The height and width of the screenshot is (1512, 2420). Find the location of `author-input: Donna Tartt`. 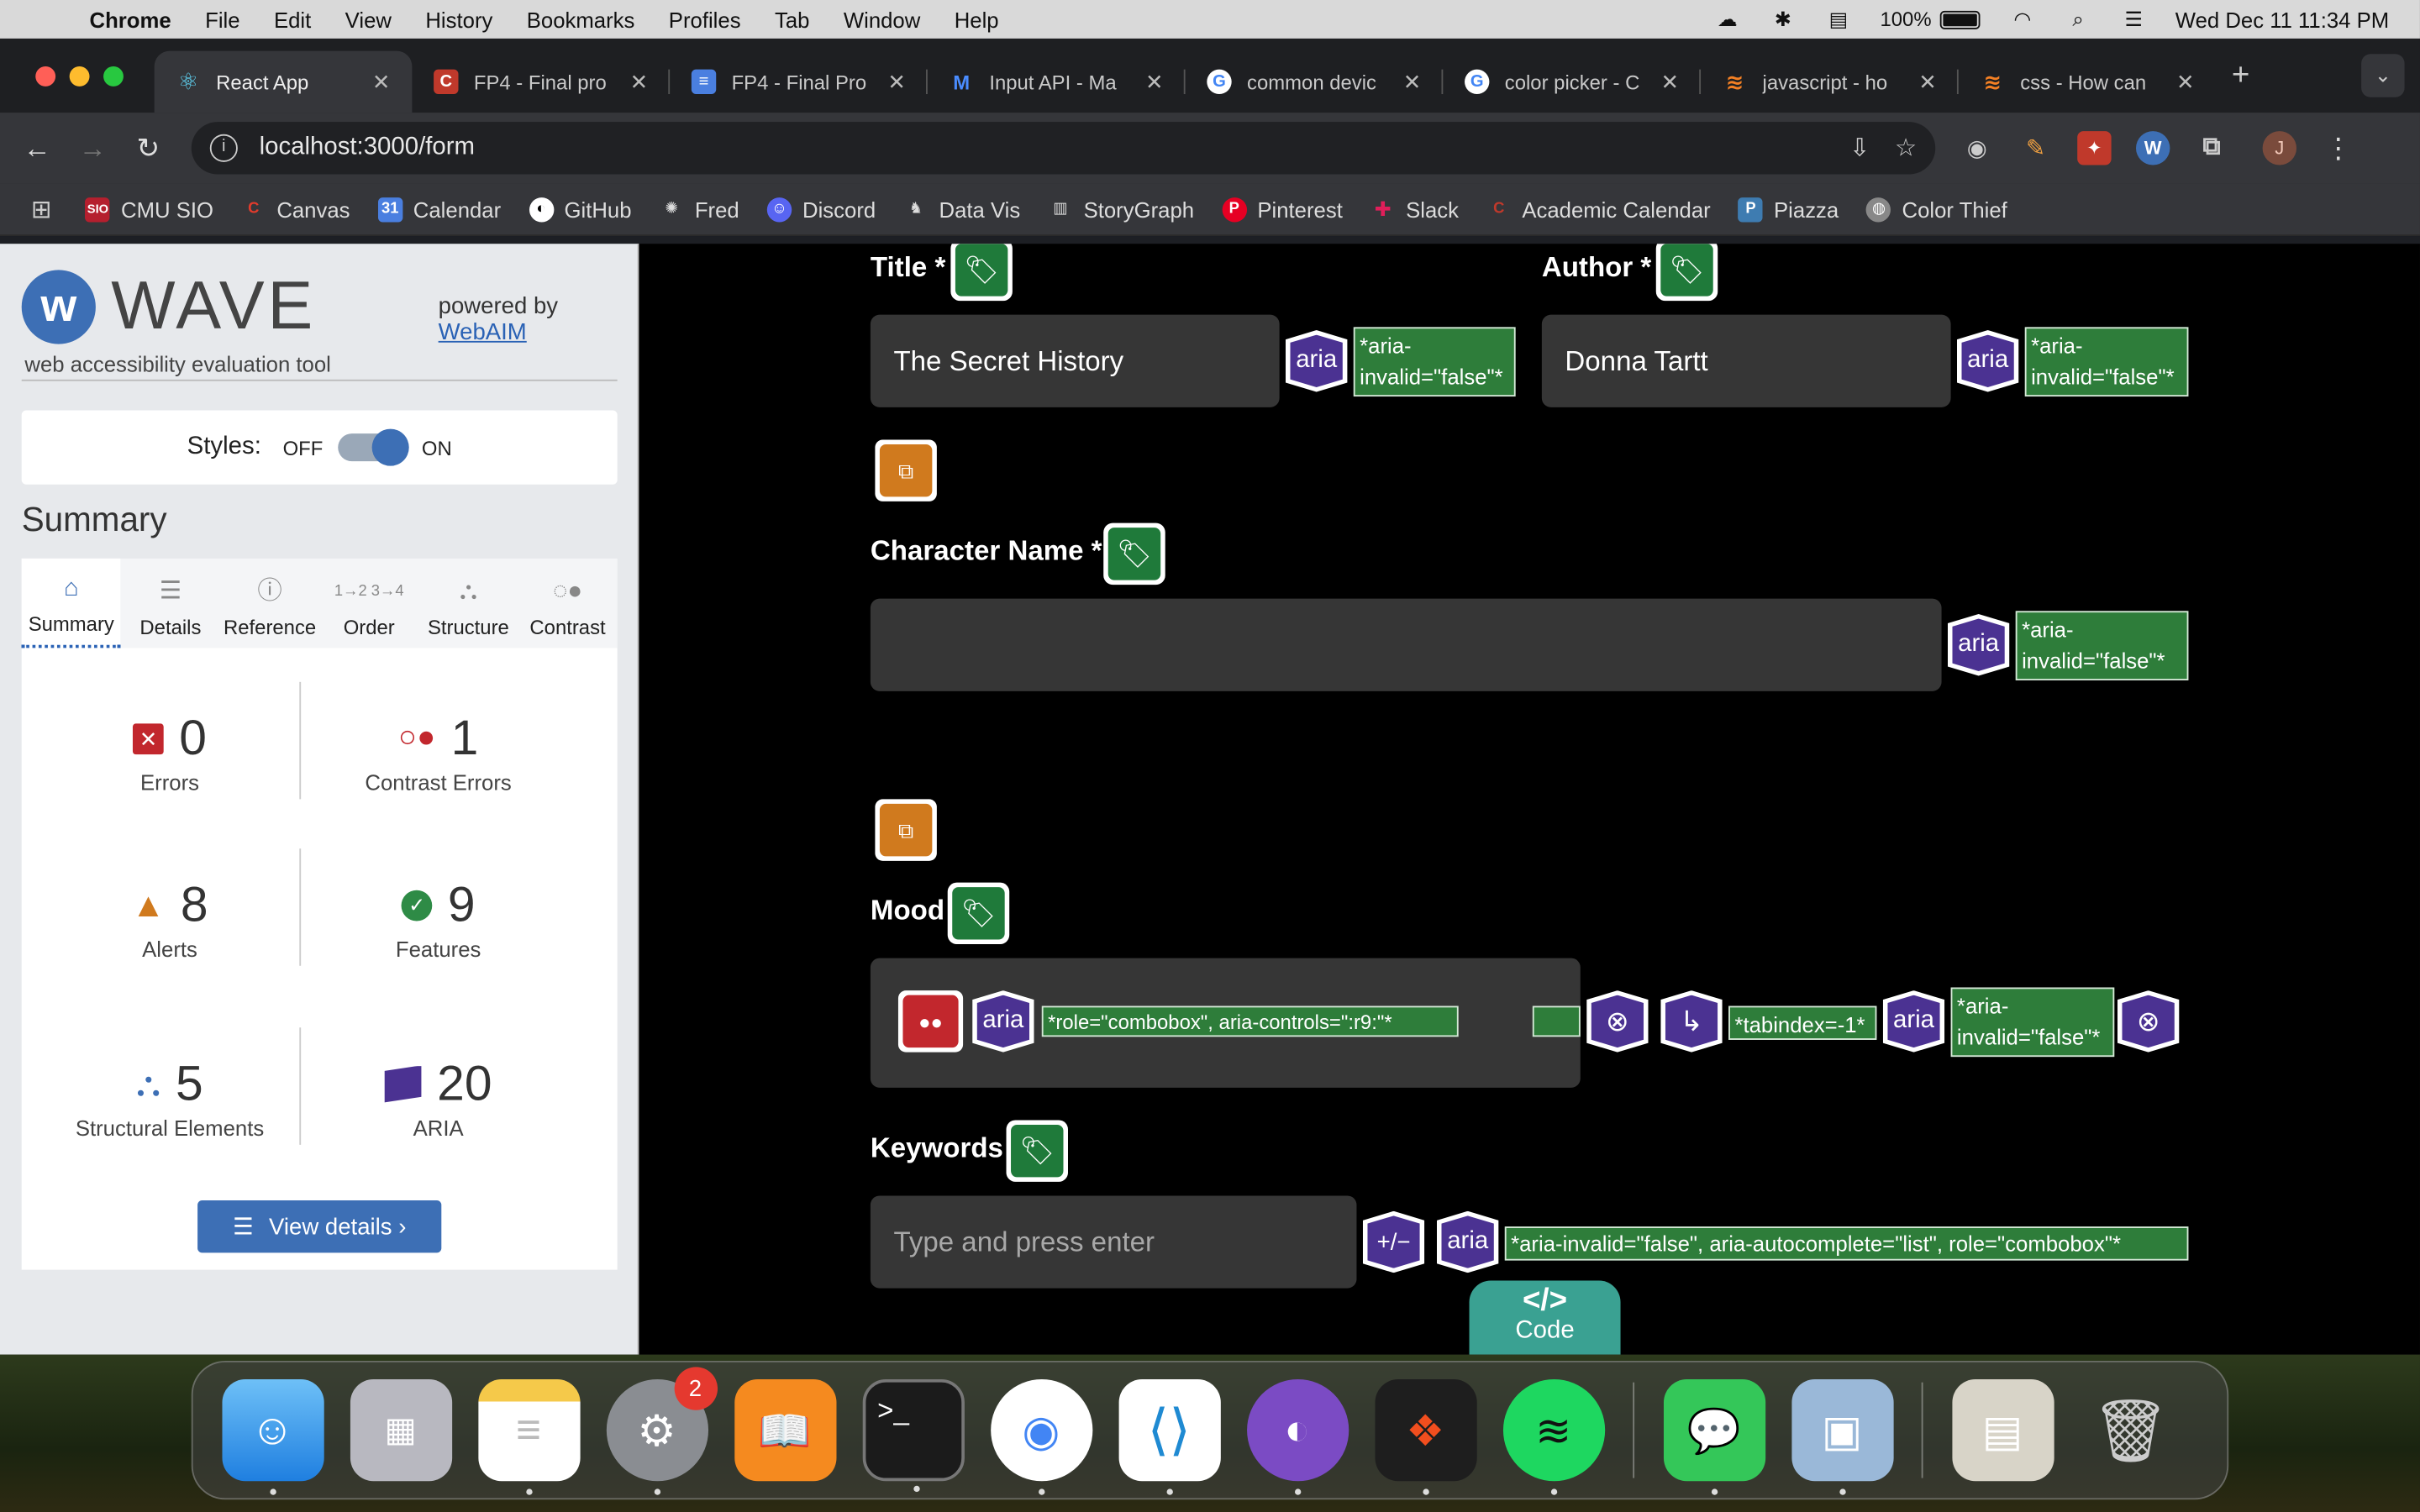

author-input: Donna Tartt is located at coordinates (1746, 360).